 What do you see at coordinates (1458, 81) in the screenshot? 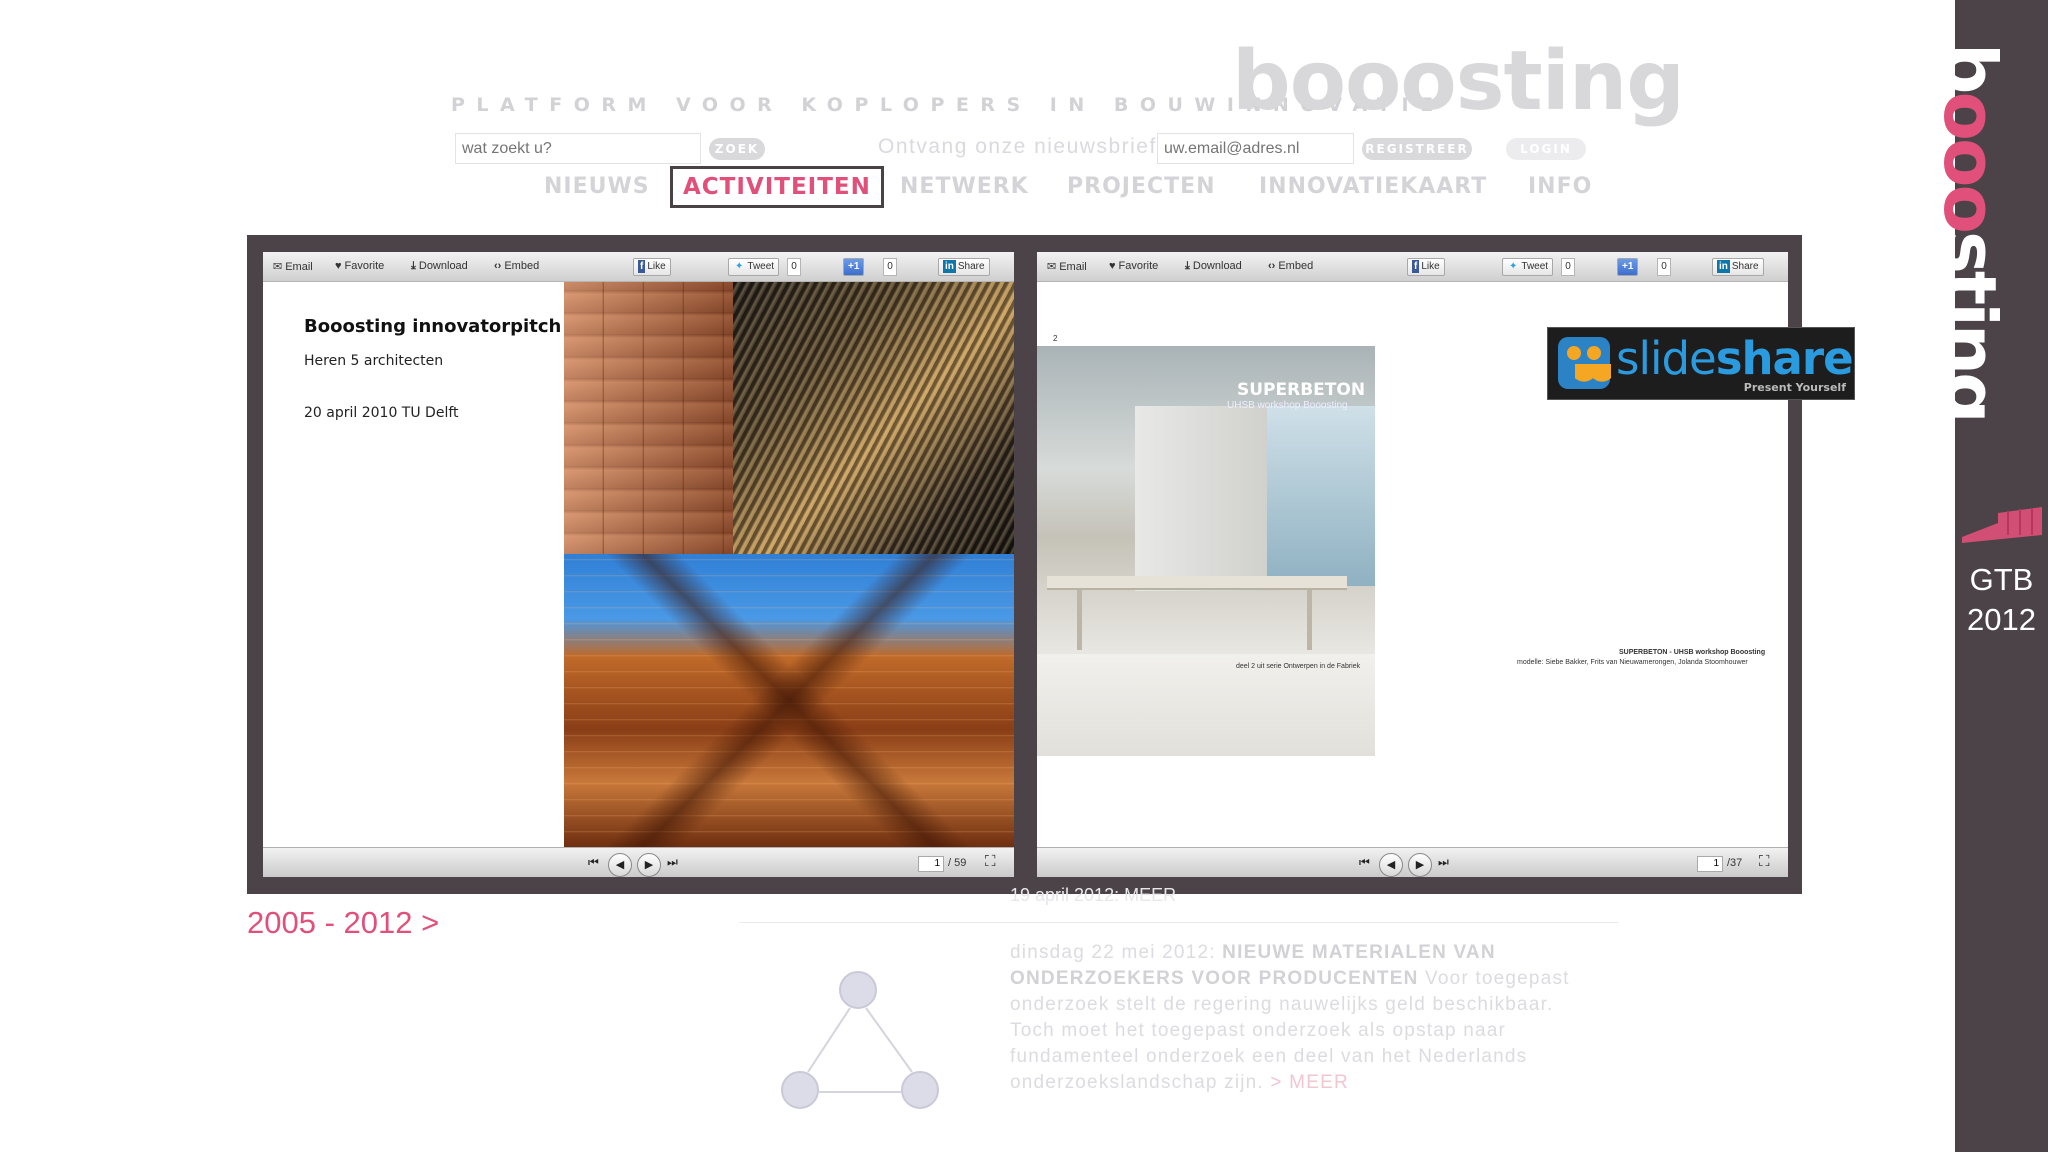
I see `site-logo: booosting` at bounding box center [1458, 81].